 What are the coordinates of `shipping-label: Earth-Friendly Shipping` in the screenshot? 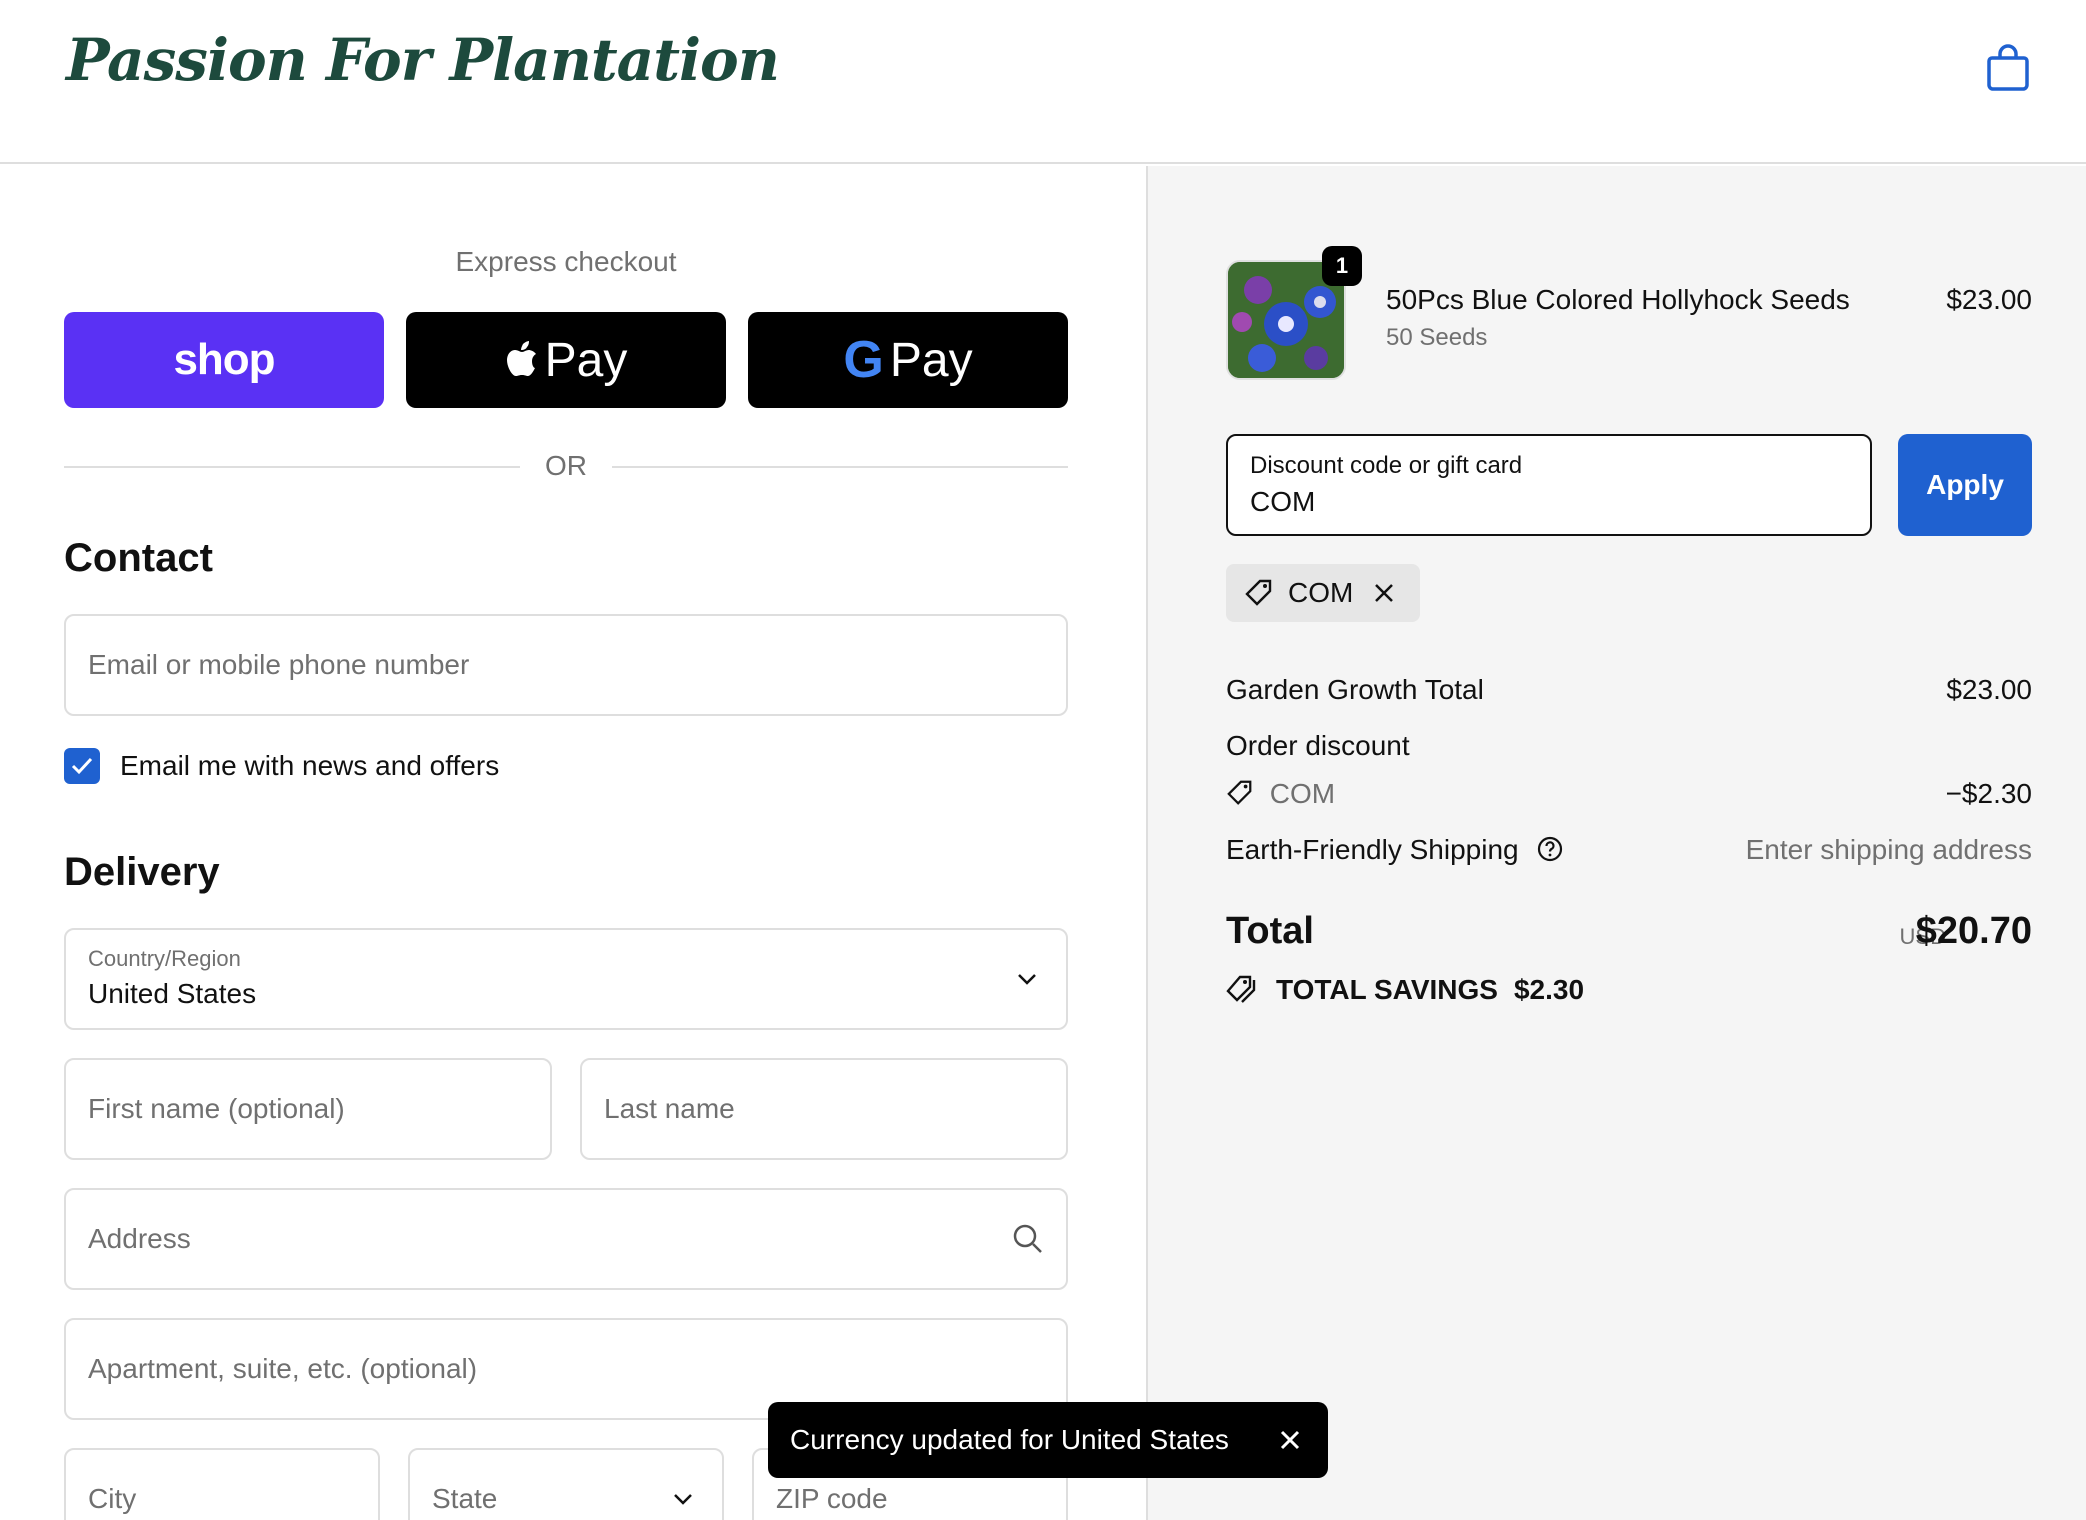 It's located at (1372, 849).